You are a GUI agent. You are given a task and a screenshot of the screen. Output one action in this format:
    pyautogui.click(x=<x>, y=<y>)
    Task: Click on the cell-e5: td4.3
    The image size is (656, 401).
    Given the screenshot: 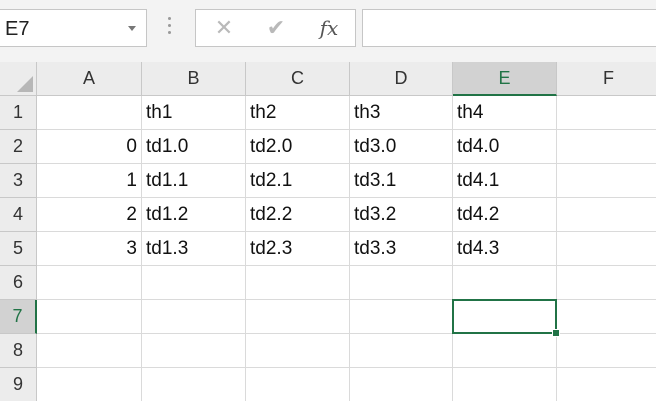 What is the action you would take?
    pyautogui.click(x=505, y=249)
    